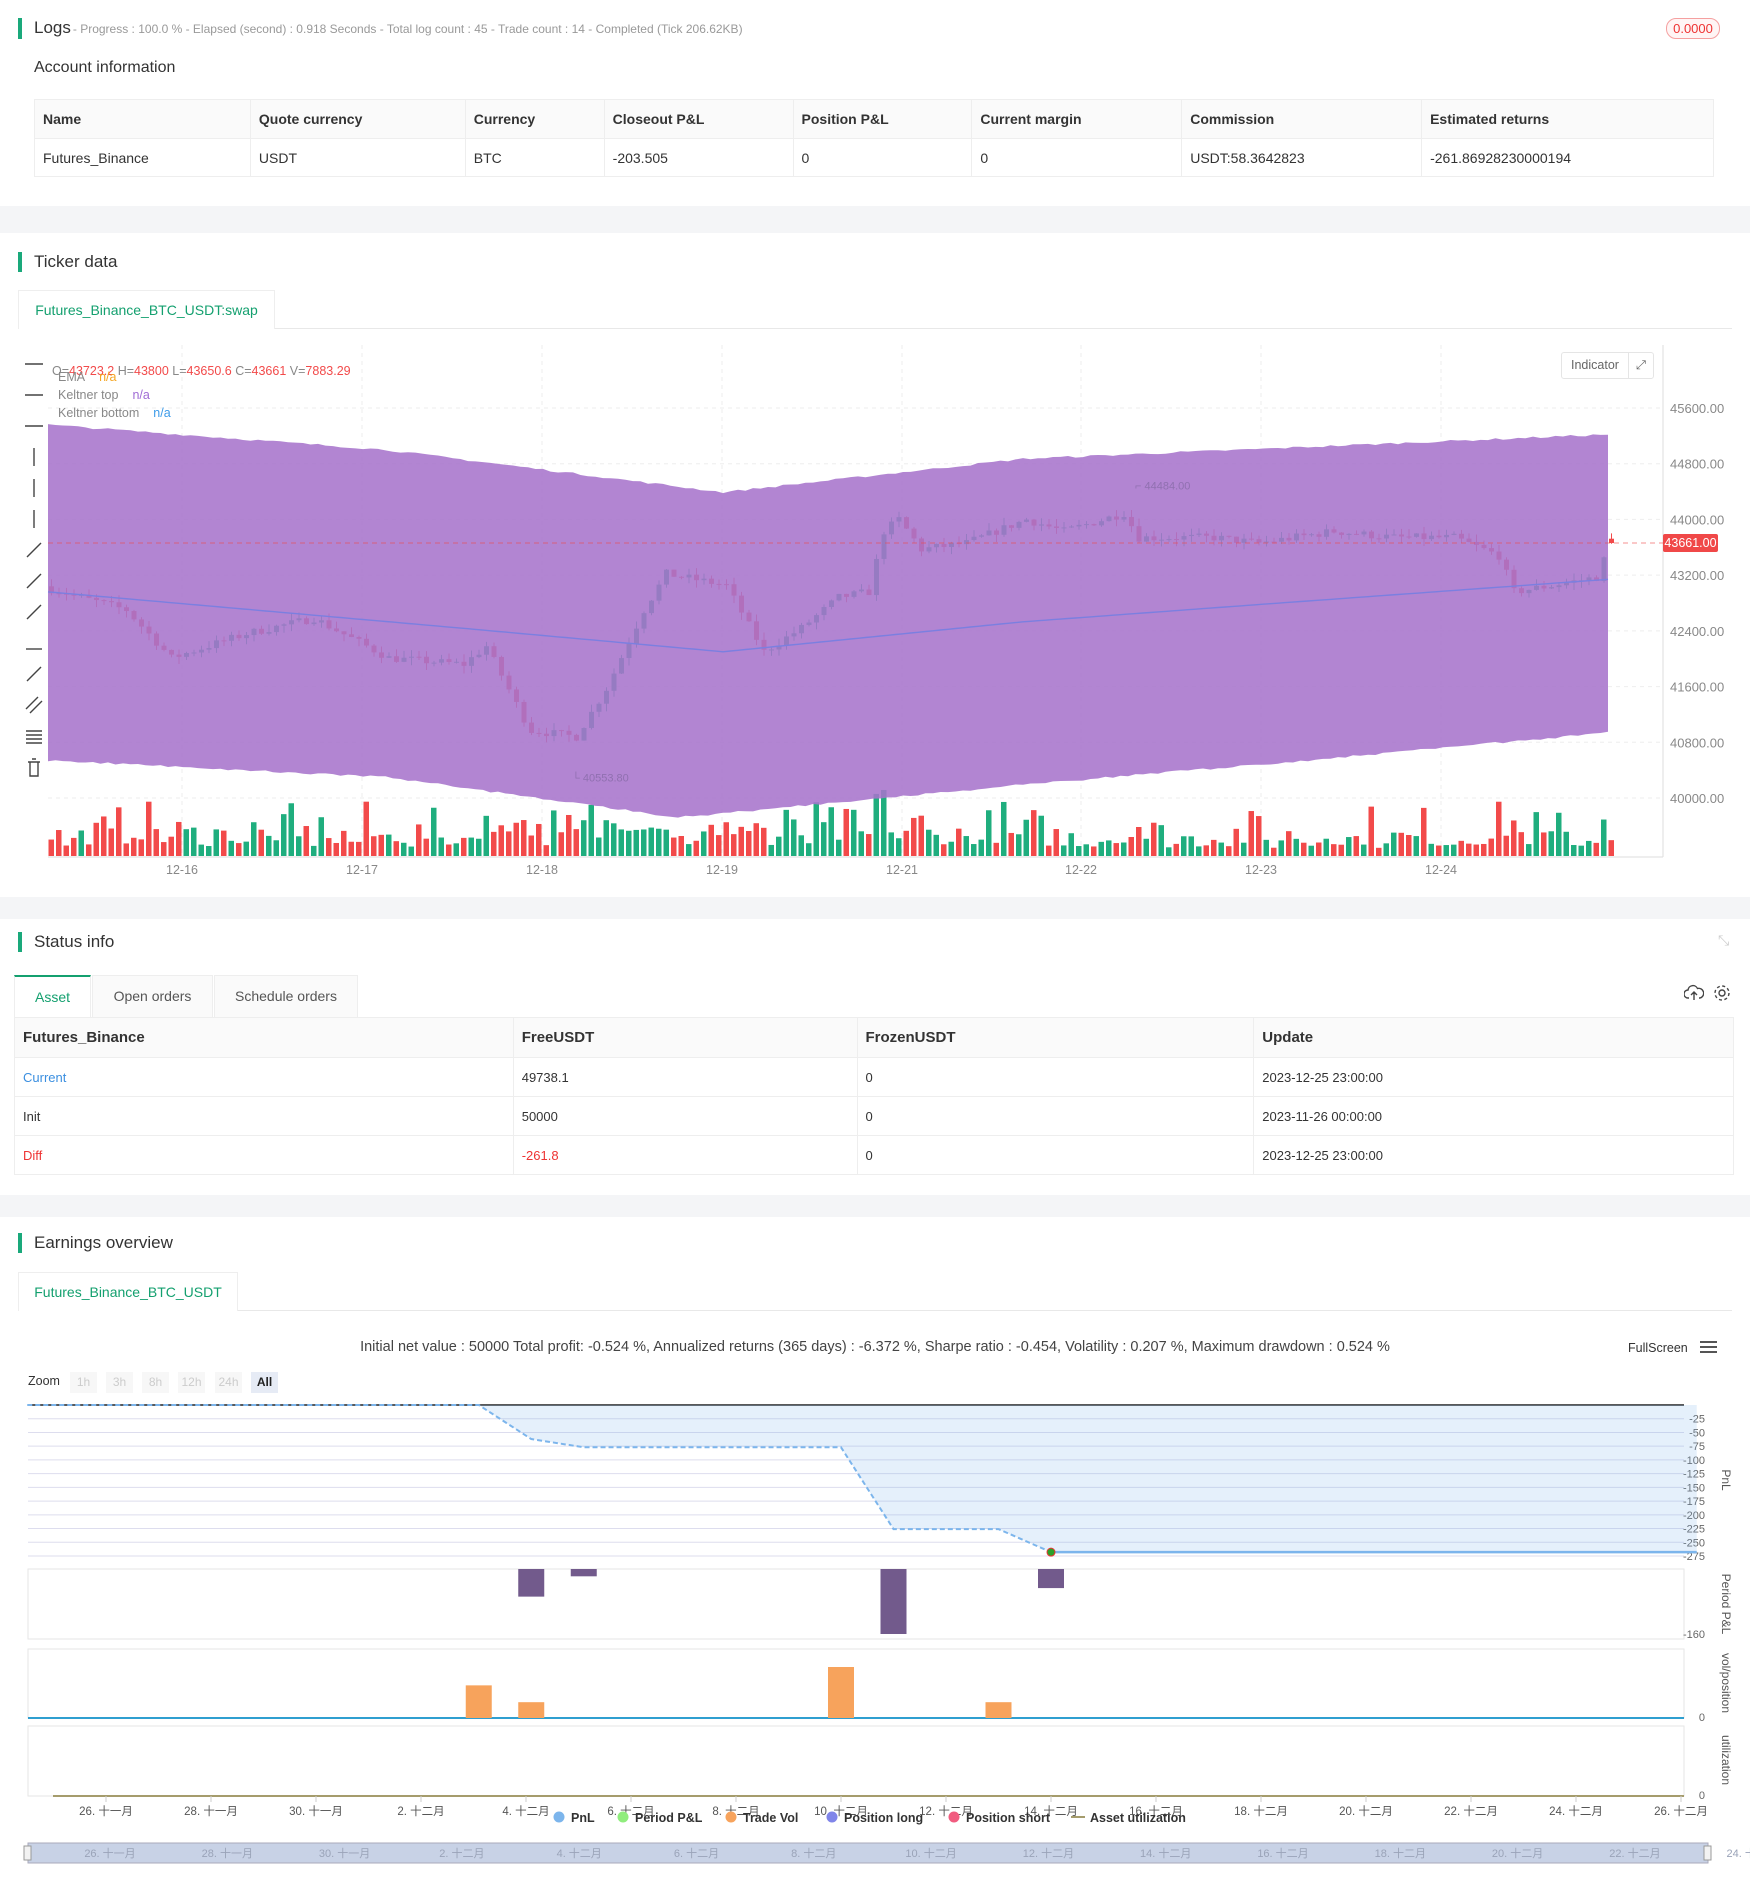  Describe the element at coordinates (868, 1853) in the screenshot. I see `navigator-range` at that location.